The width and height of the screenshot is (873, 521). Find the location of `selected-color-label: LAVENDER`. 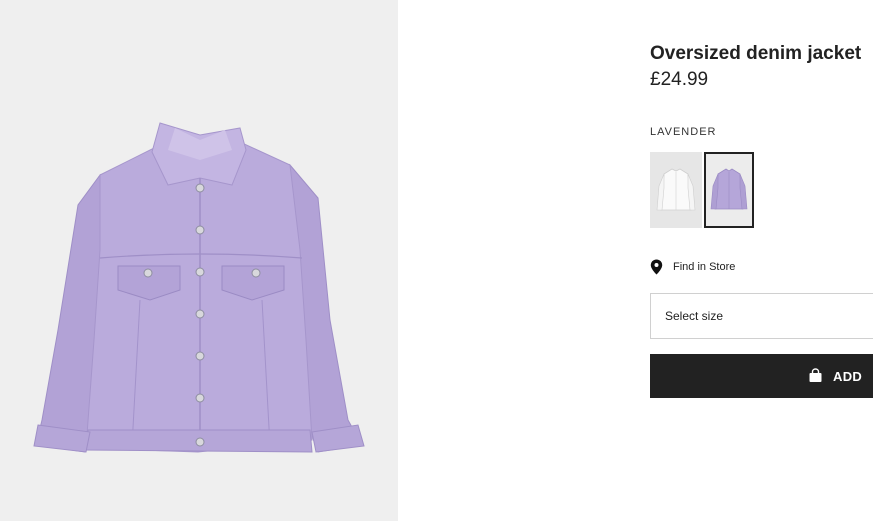

selected-color-label: LAVENDER is located at coordinates (683, 132).